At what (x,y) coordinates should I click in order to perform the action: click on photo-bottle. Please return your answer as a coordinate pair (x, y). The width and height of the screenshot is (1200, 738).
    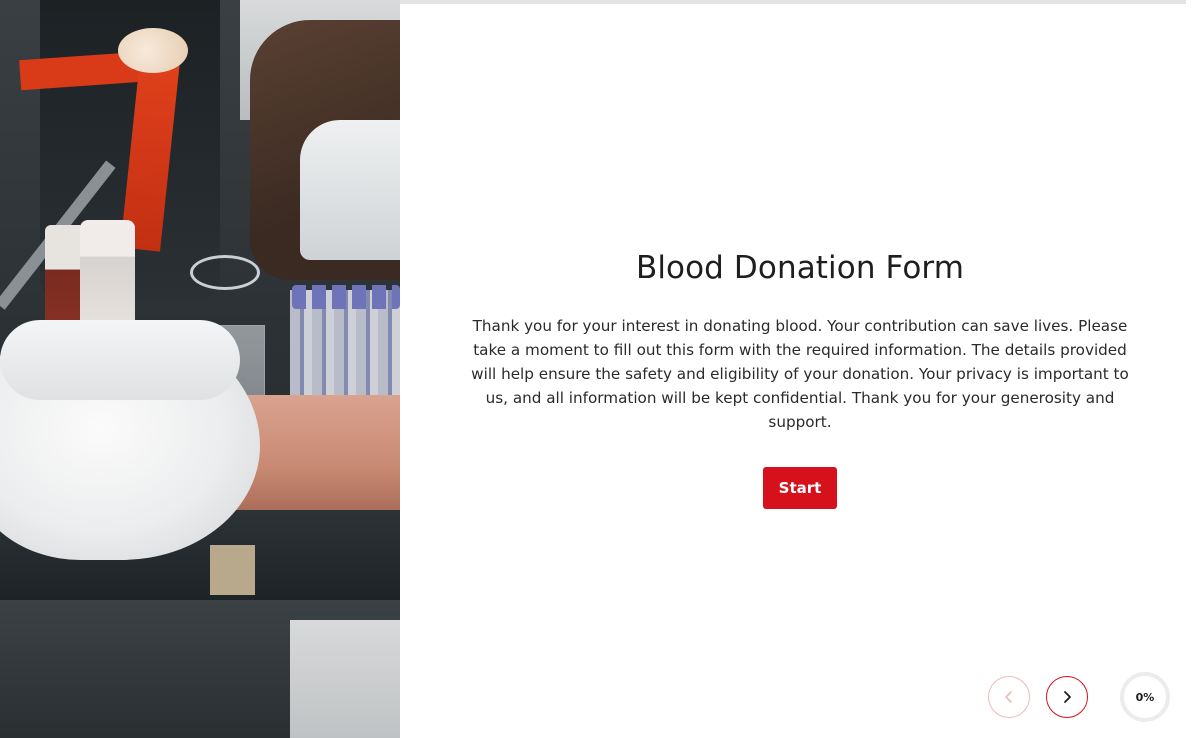
    Looking at the image, I should click on (65, 280).